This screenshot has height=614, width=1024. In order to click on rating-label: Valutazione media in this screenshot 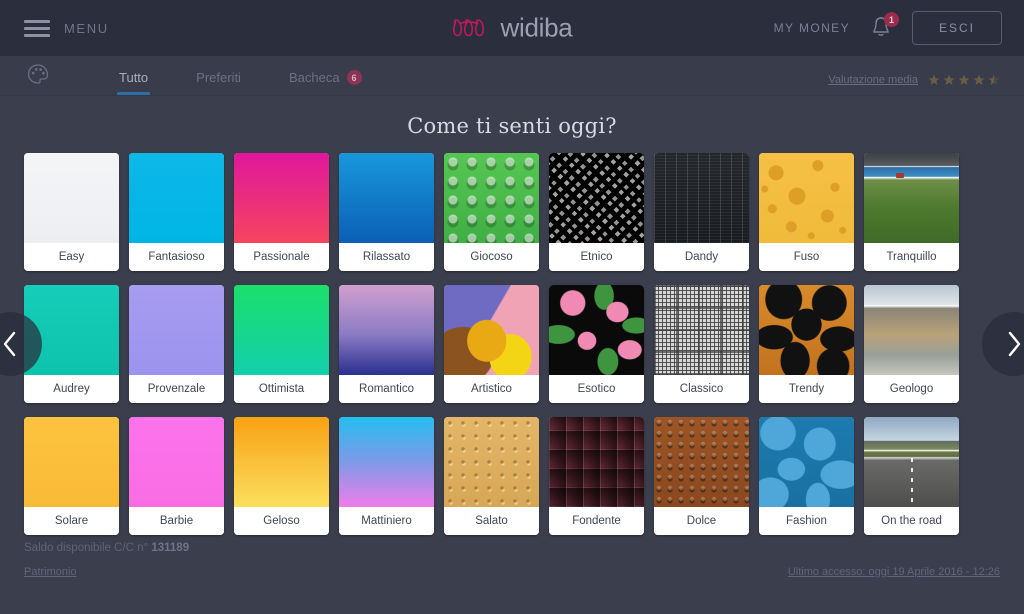, I will do `click(873, 80)`.